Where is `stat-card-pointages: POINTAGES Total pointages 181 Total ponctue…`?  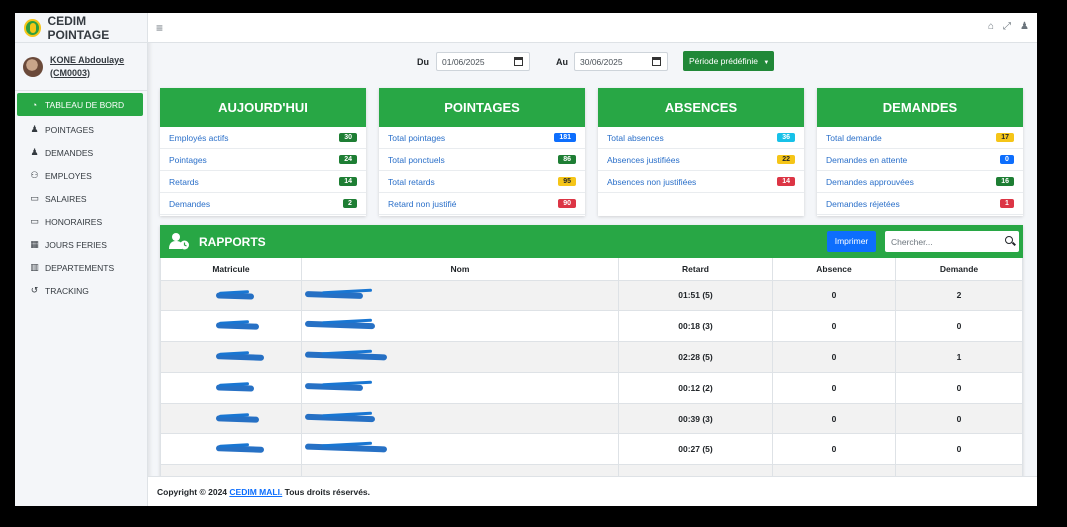 stat-card-pointages: POINTAGES Total pointages 181 Total ponctue… is located at coordinates (482, 152).